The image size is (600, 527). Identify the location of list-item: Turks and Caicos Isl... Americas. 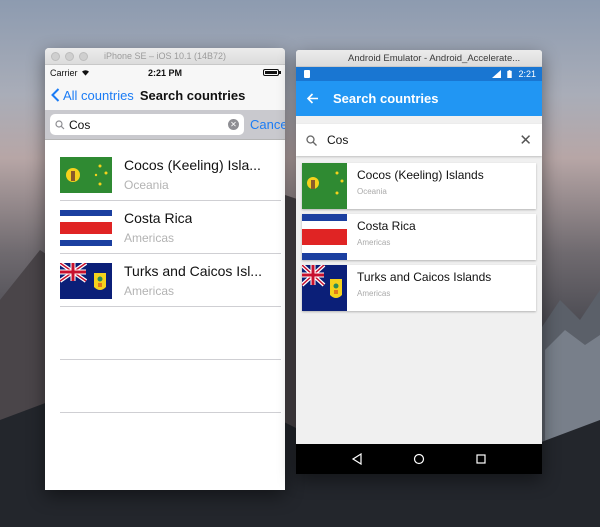
(165, 280).